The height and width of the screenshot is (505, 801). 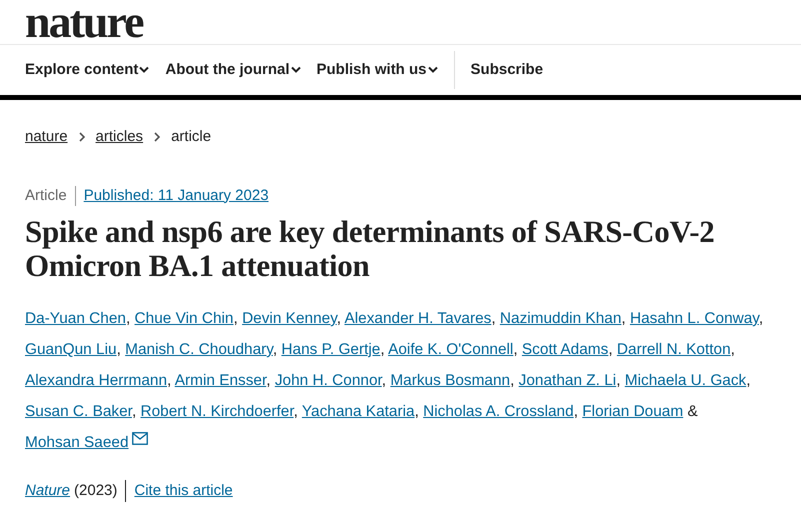 What do you see at coordinates (199, 349) in the screenshot?
I see `author-link: Manish C. Choudhary` at bounding box center [199, 349].